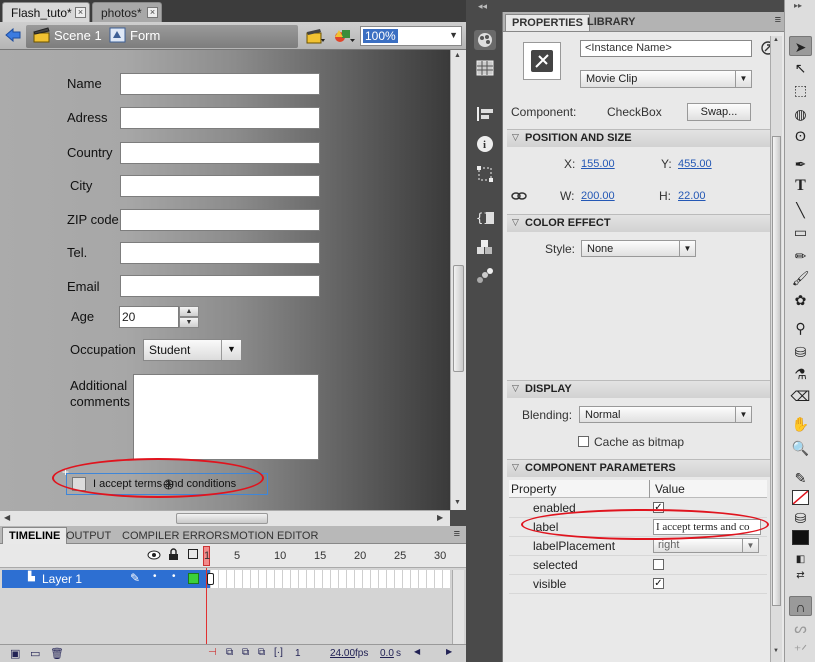 The width and height of the screenshot is (815, 662). Describe the element at coordinates (79, 484) in the screenshot. I see `terms-checkbox` at that location.